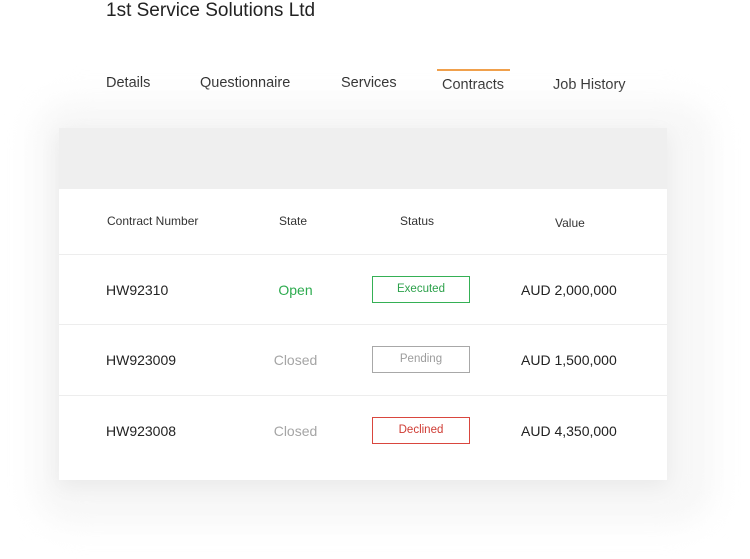  What do you see at coordinates (569, 360) in the screenshot?
I see `contract-value: AUD 1,500,000` at bounding box center [569, 360].